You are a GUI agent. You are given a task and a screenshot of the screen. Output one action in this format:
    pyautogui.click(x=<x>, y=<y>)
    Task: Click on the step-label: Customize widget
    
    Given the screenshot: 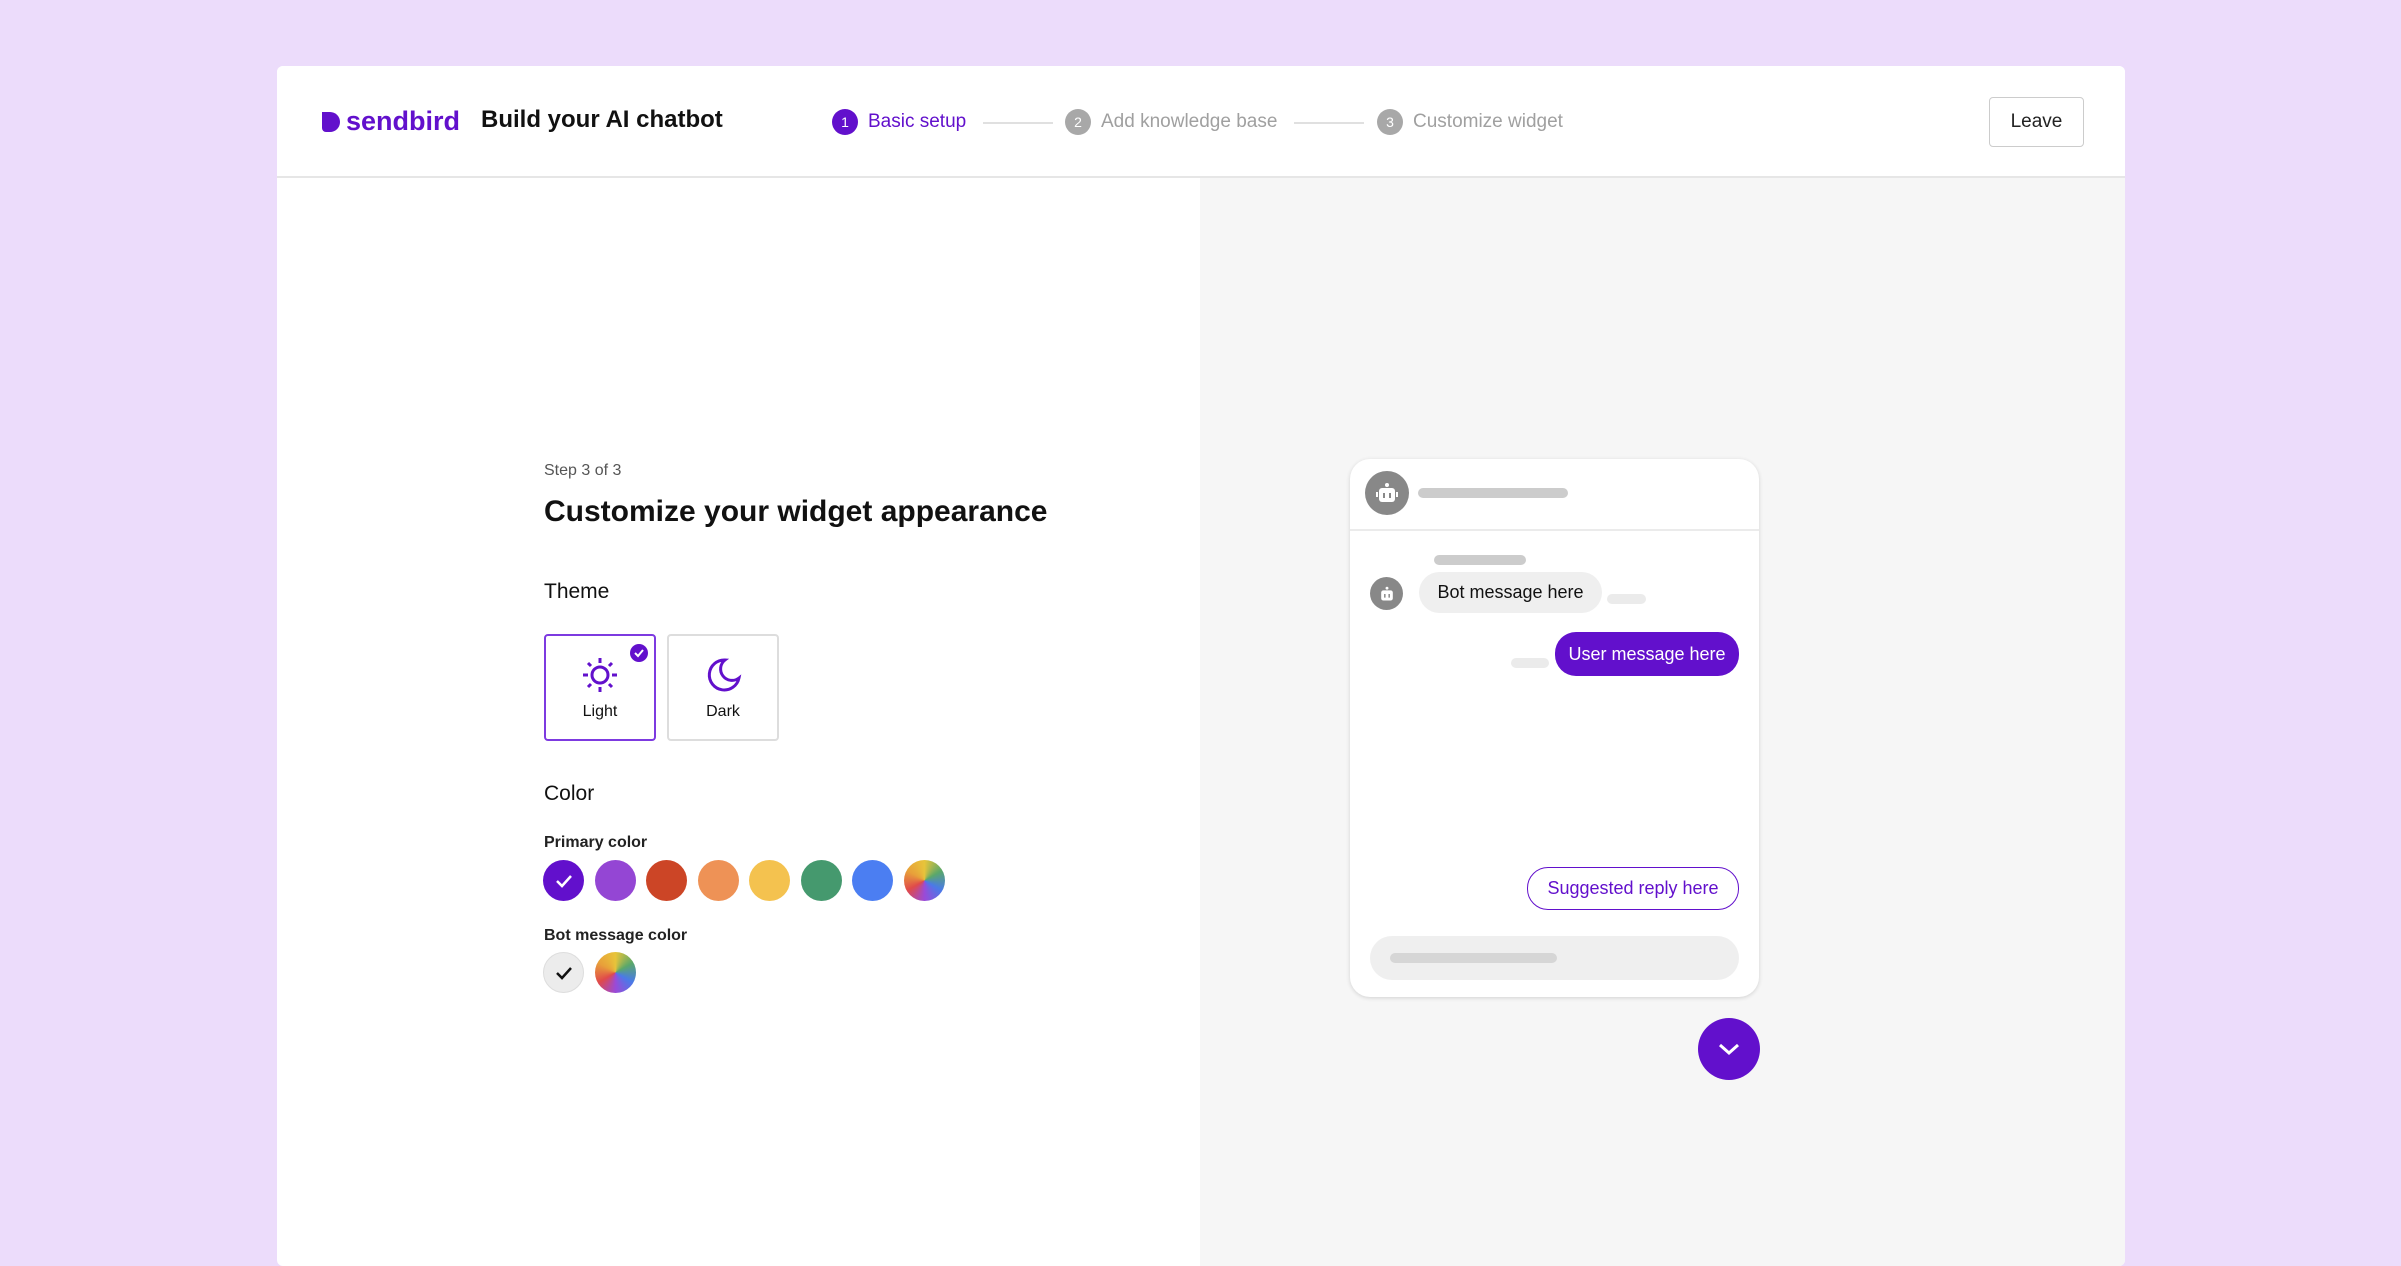 What is the action you would take?
    pyautogui.click(x=1488, y=121)
    